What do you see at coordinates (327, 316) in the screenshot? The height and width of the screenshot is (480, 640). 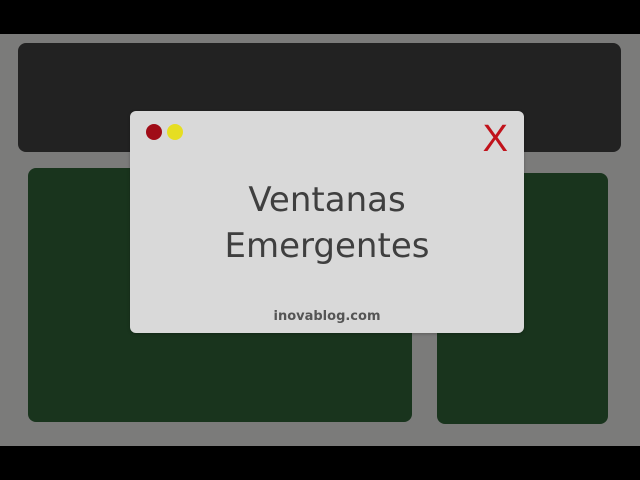 I see `popup-footer-text: inovablog.com` at bounding box center [327, 316].